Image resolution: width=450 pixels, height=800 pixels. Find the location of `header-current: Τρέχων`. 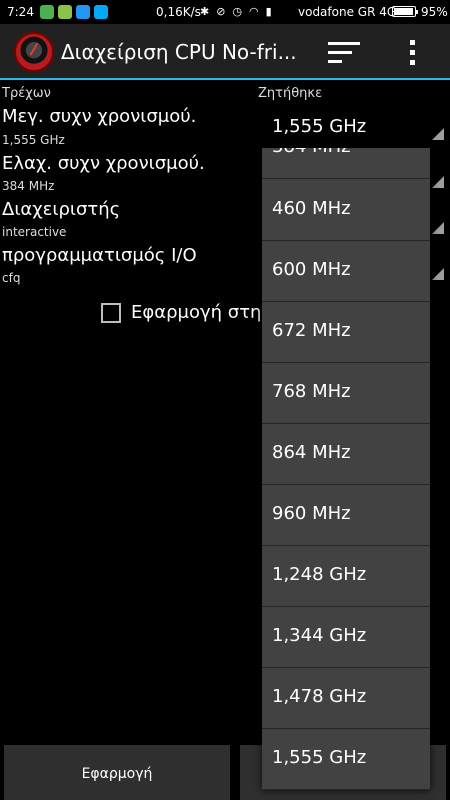

header-current: Τρέχων is located at coordinates (26, 93).